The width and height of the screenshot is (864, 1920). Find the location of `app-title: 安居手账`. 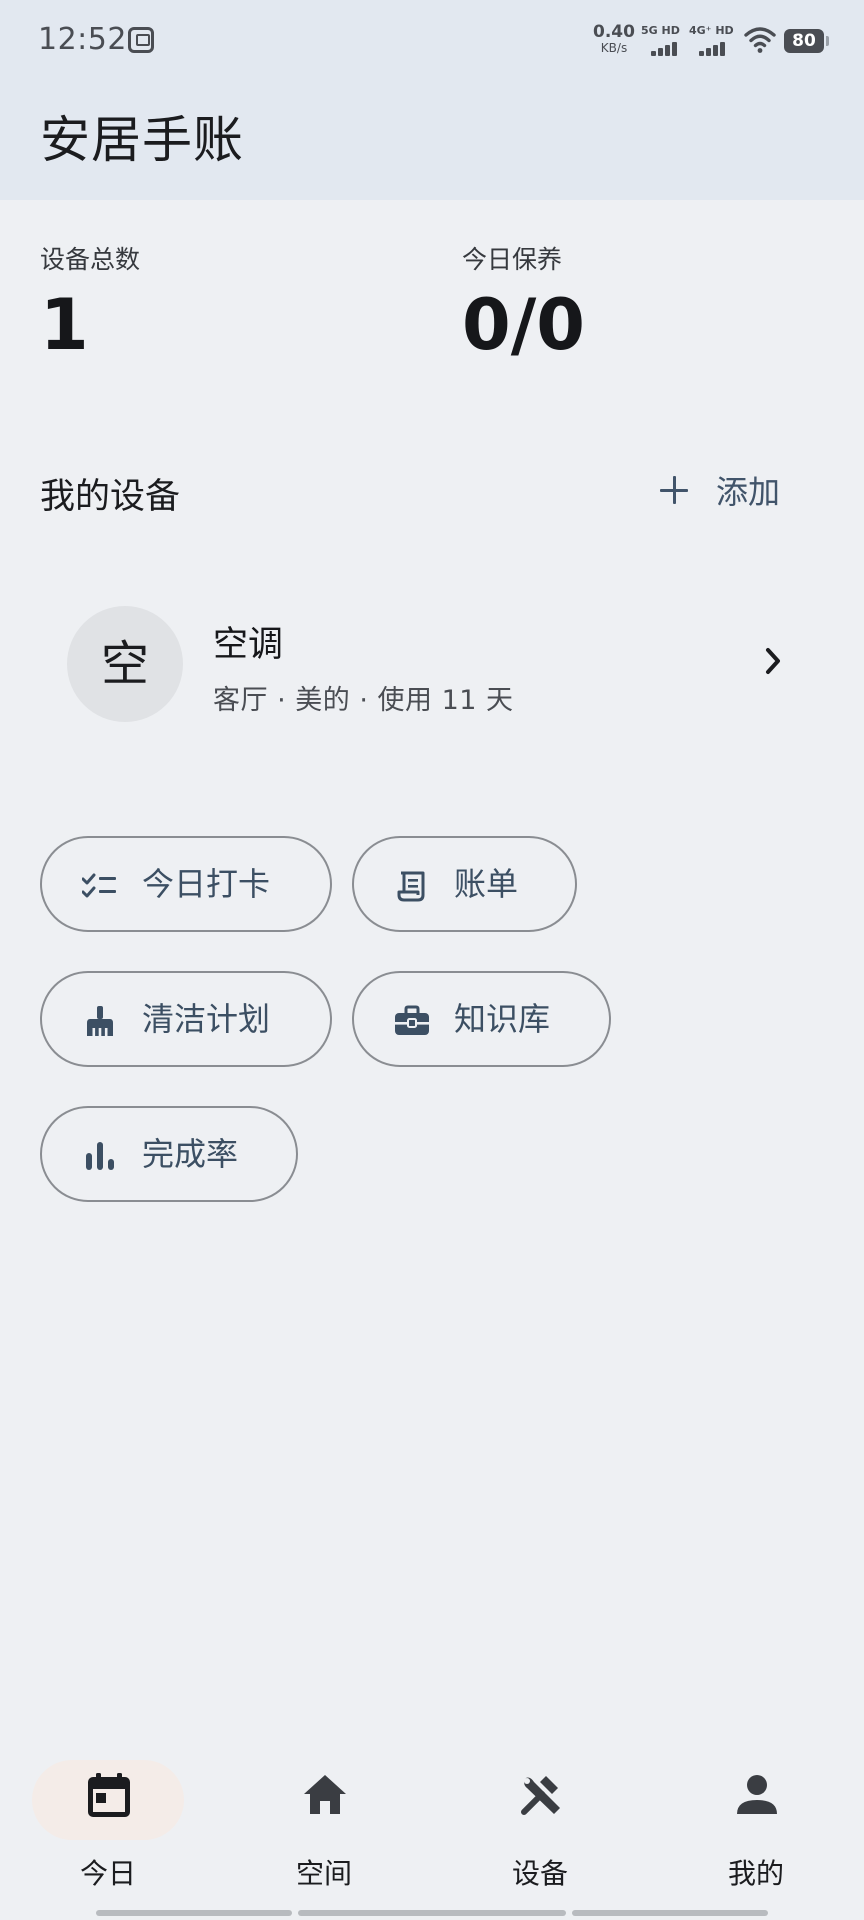

app-title: 安居手账 is located at coordinates (142, 140).